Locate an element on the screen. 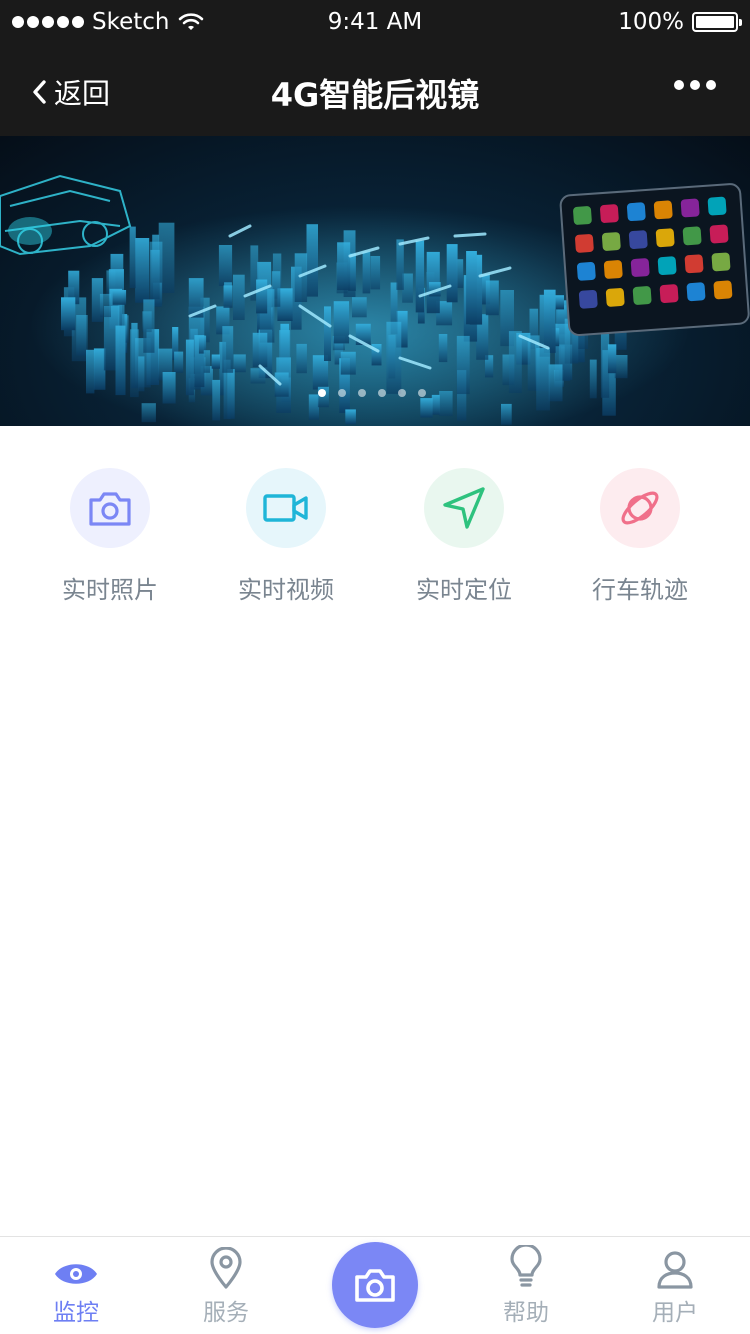  banner-pager is located at coordinates (372, 393).